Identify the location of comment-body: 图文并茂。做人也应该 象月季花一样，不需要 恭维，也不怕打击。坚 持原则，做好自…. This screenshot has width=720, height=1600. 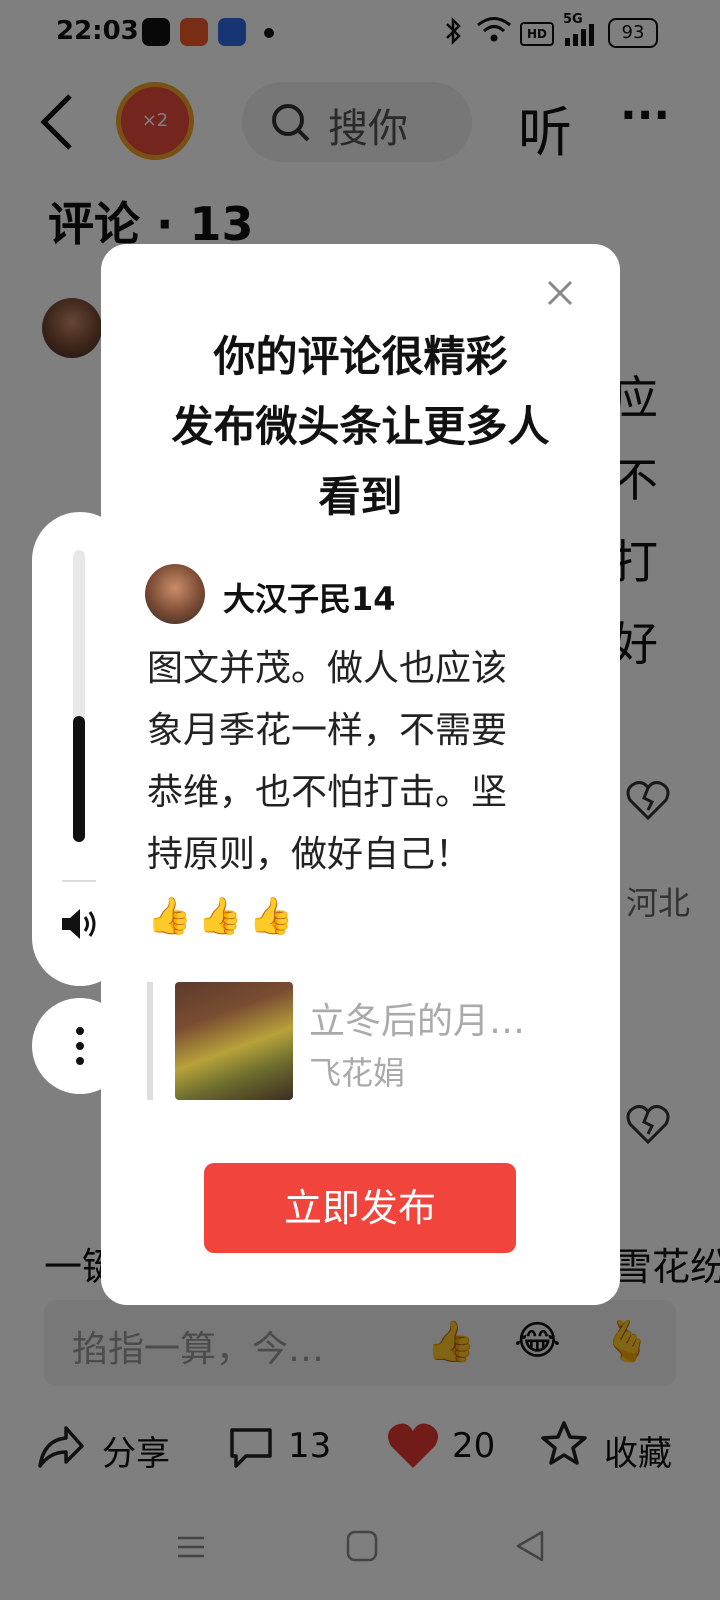
(357, 793).